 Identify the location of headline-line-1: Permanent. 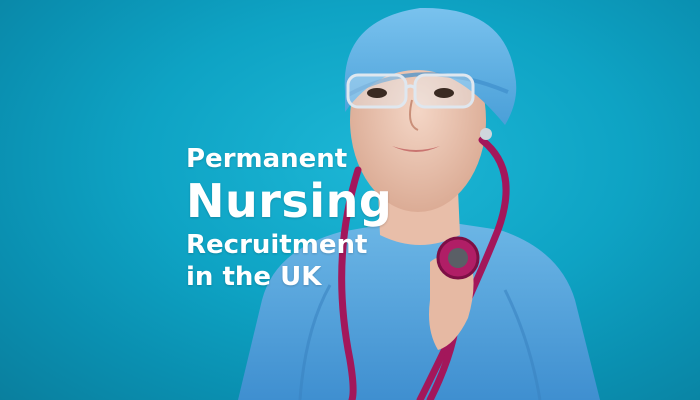
(267, 159).